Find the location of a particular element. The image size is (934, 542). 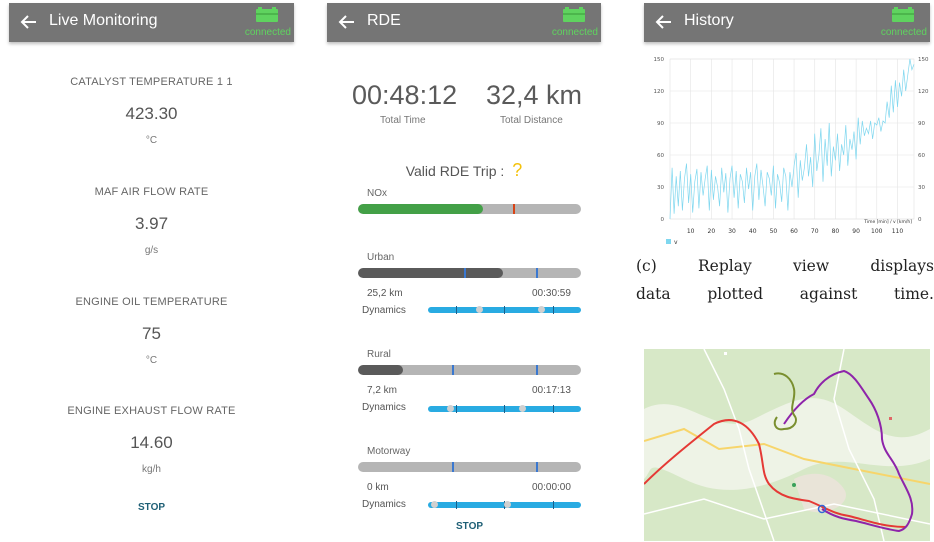

param-value: 75 is located at coordinates (151, 333).